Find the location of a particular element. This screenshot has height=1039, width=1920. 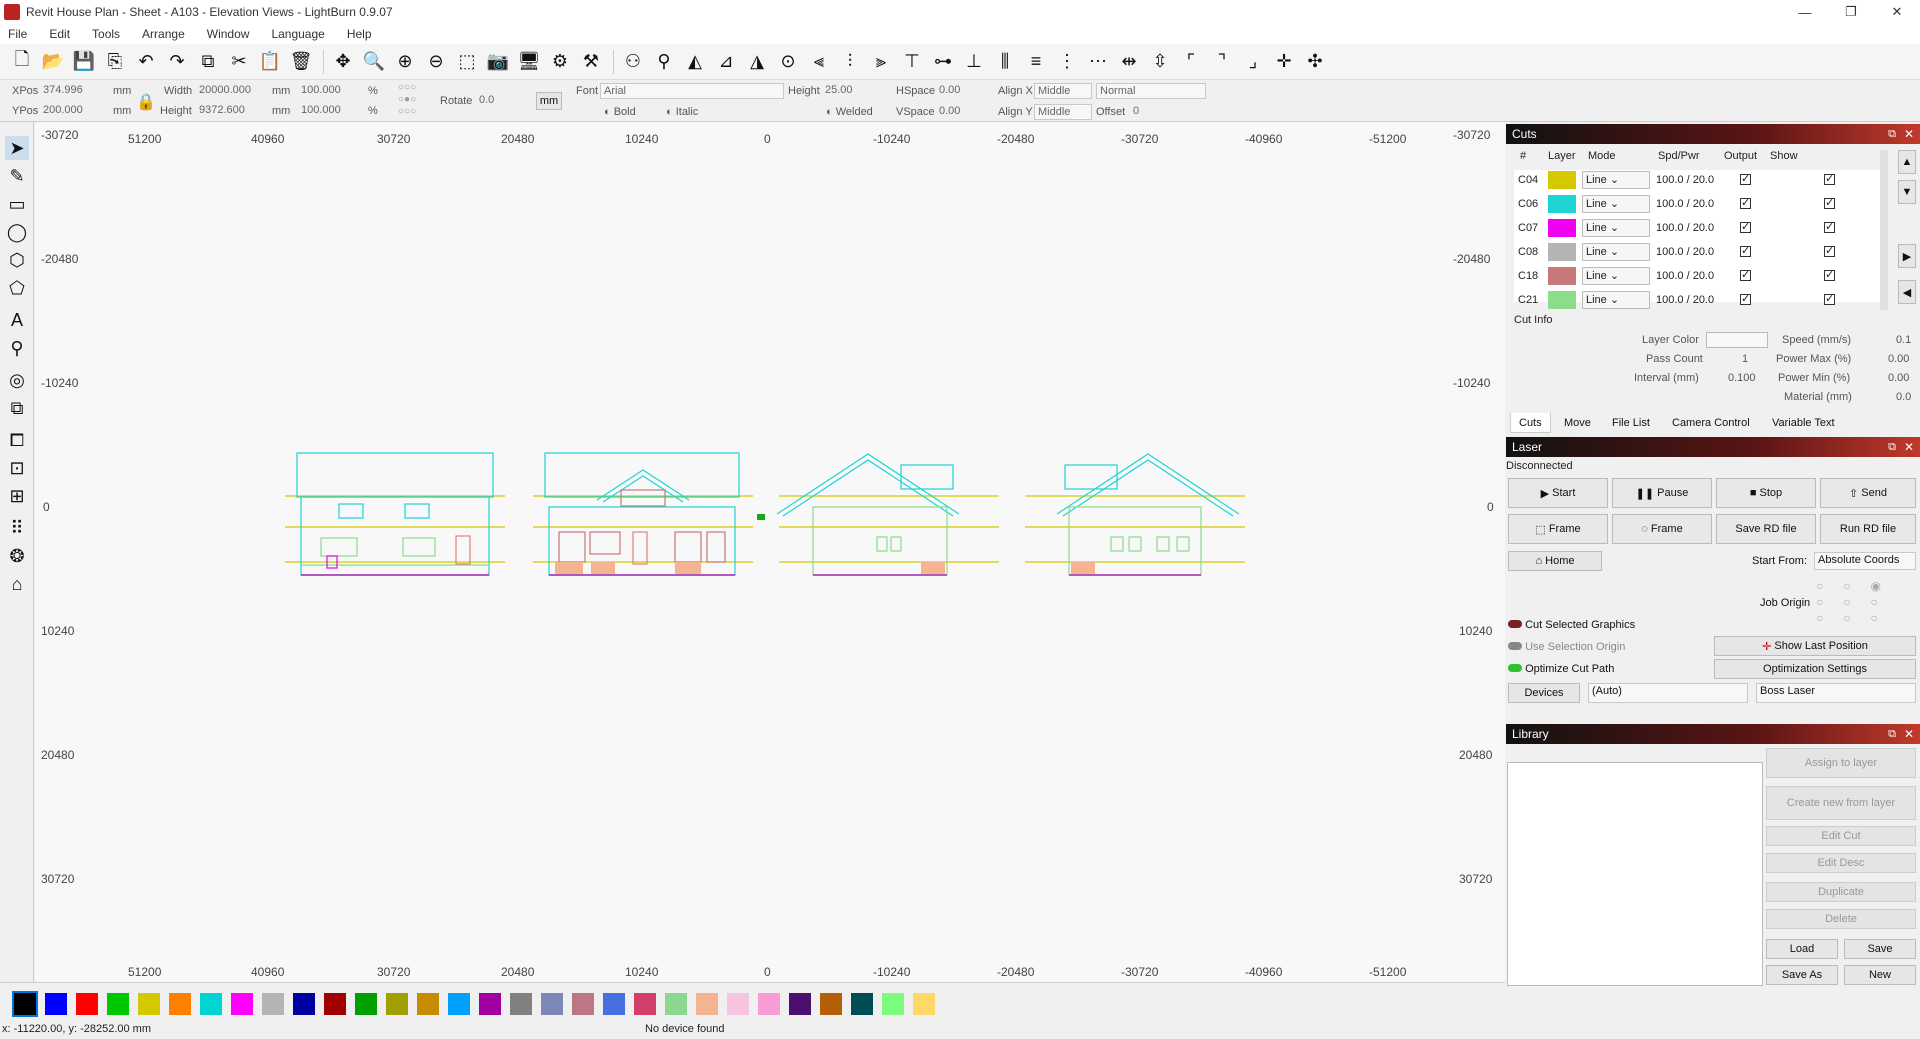

speed-input: 0.1 is located at coordinates (1903, 340).